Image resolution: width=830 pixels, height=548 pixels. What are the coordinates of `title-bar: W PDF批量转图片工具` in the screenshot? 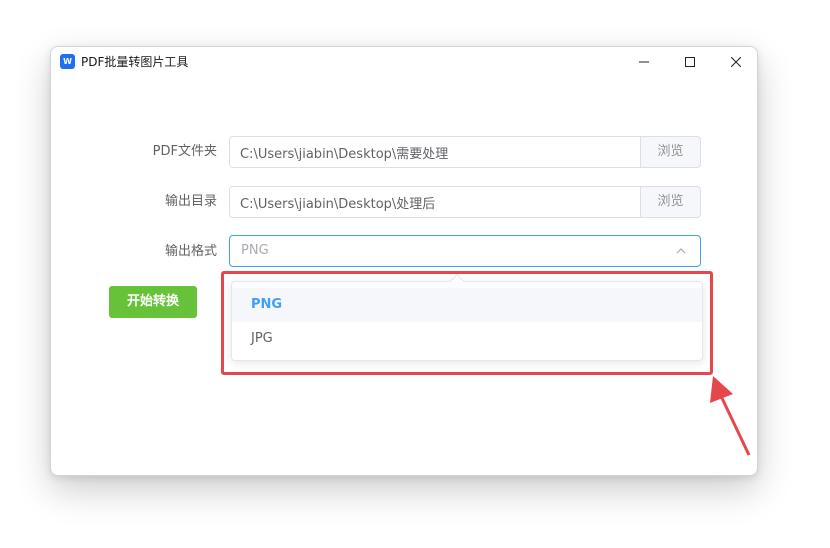 It's located at (404, 62).